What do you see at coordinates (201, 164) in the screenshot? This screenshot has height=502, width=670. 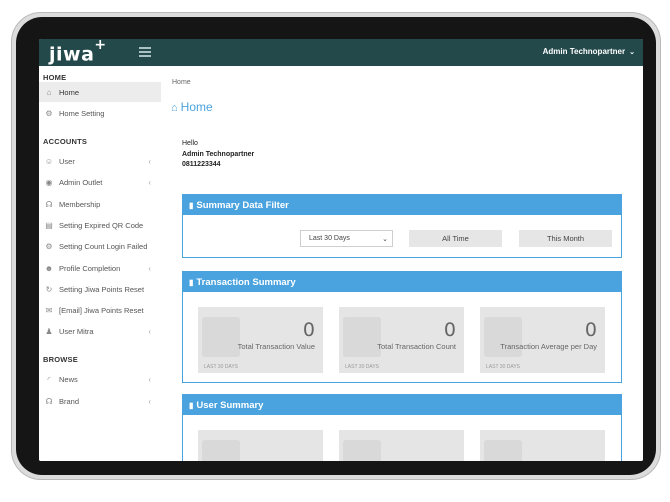 I see `greeting-phone: 0811223344` at bounding box center [201, 164].